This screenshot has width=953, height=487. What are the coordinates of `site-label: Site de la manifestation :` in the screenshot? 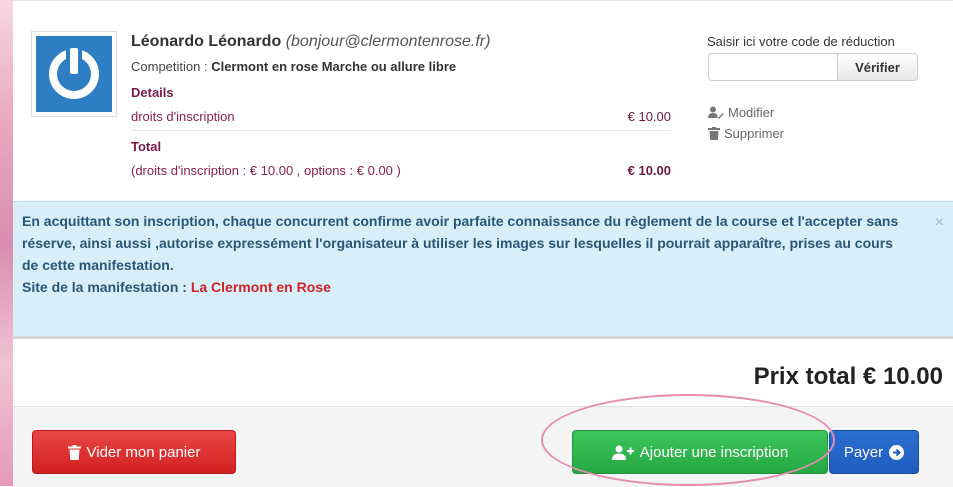 It's located at (106, 287).